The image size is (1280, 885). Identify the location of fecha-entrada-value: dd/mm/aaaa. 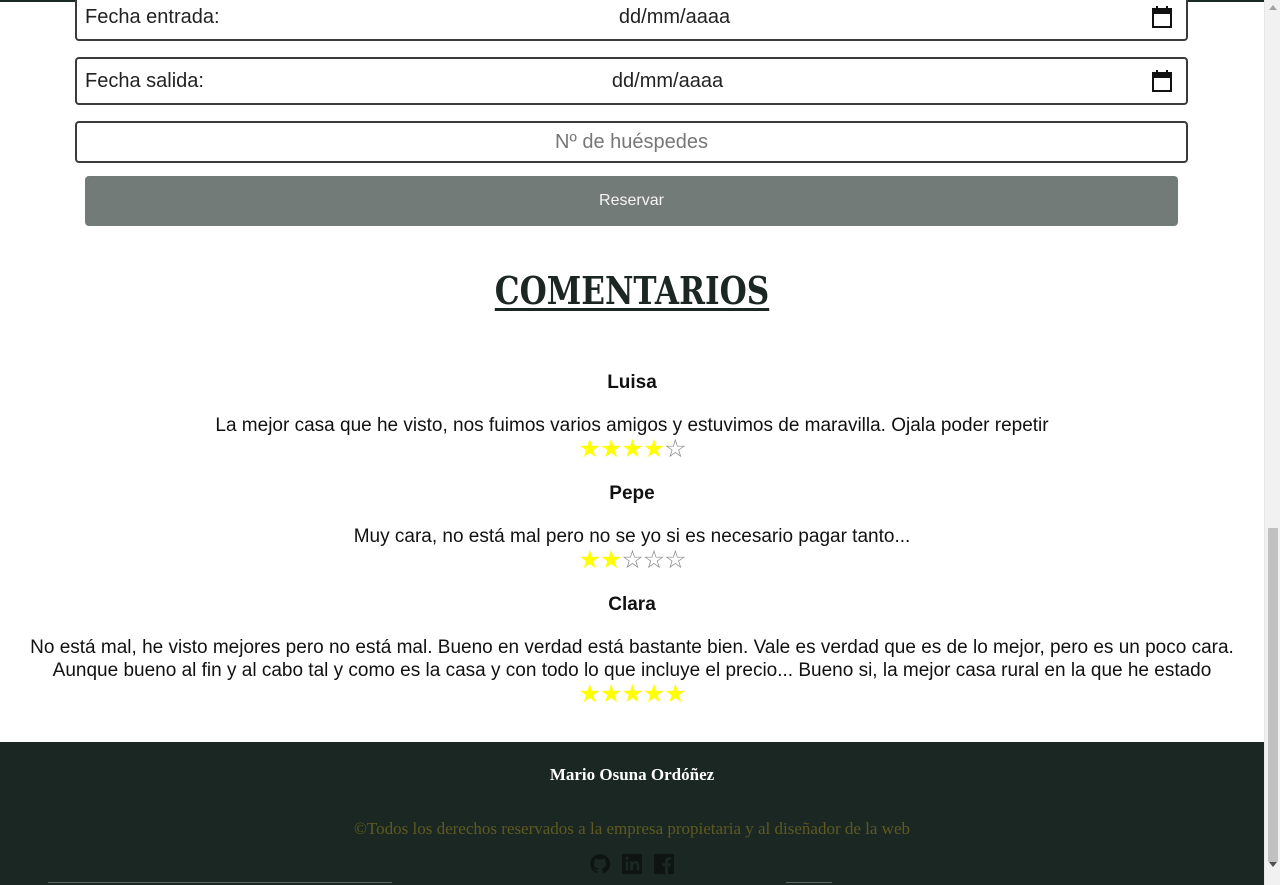
(674, 16).